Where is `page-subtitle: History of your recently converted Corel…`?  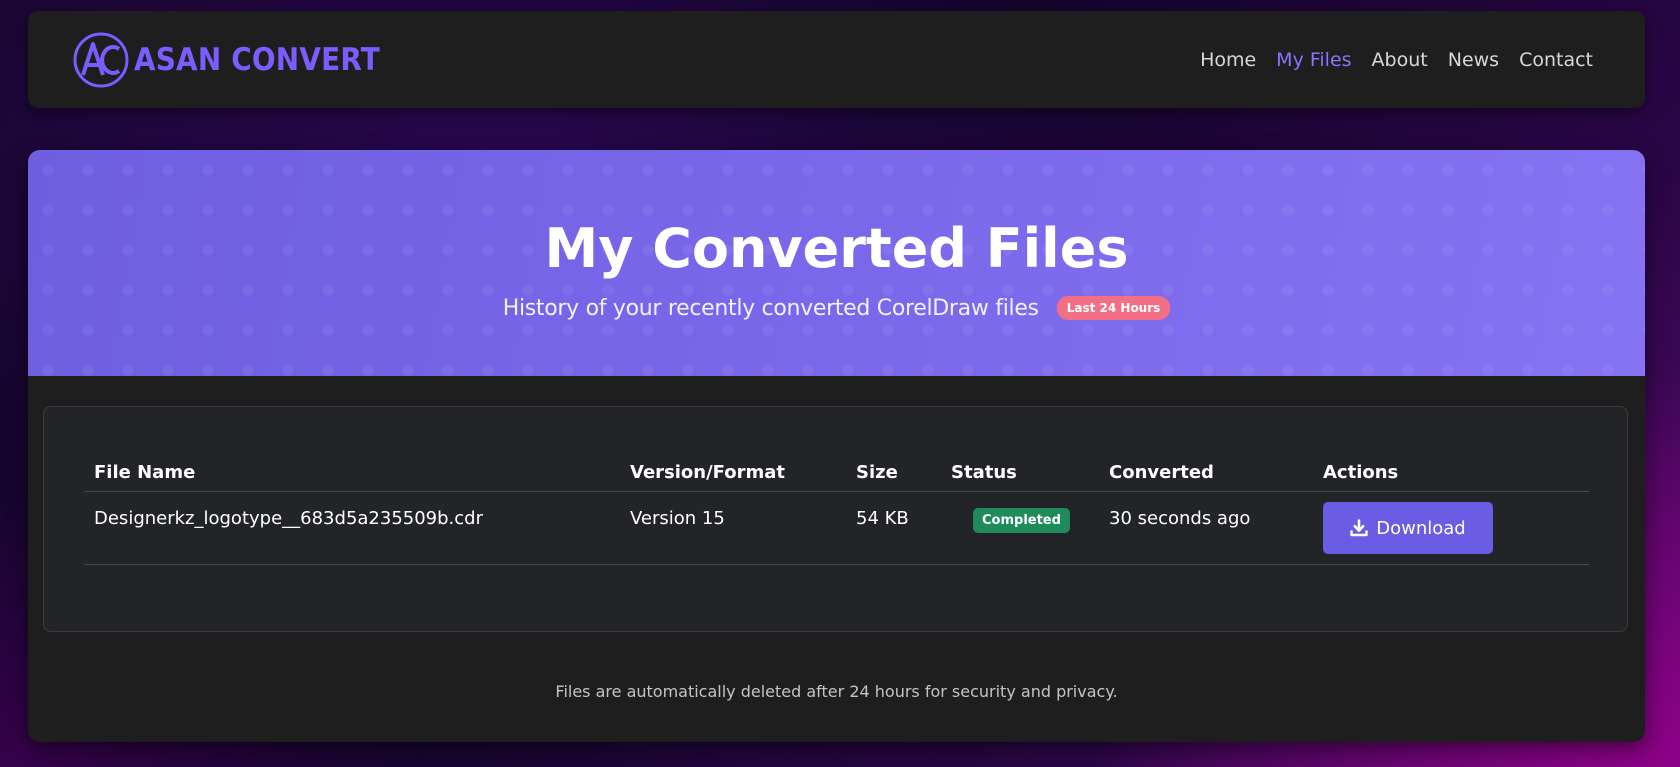
page-subtitle: History of your recently converted Corel… is located at coordinates (770, 308).